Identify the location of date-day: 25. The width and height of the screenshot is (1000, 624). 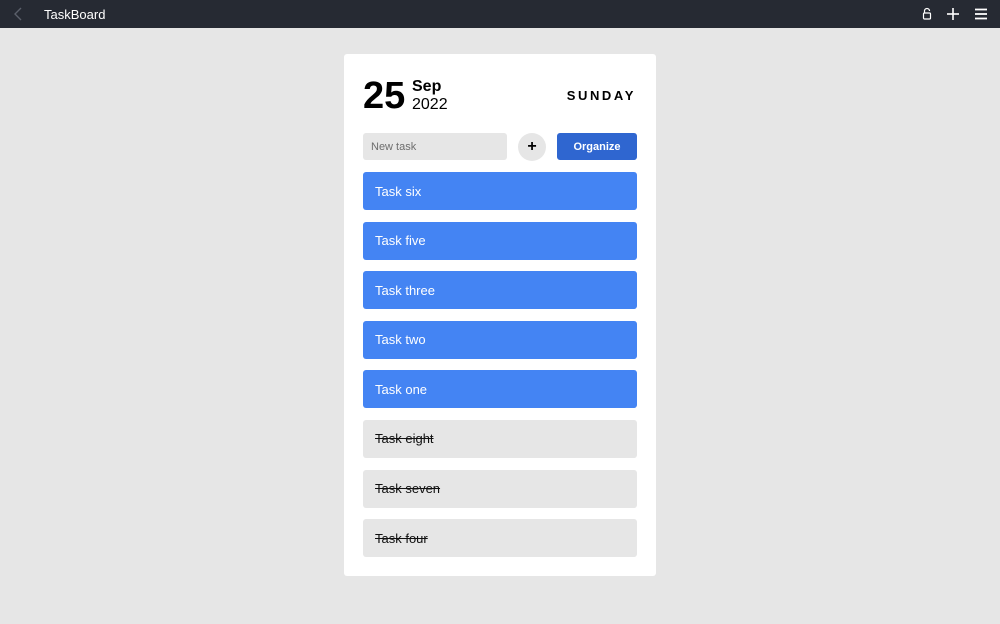
(384, 96).